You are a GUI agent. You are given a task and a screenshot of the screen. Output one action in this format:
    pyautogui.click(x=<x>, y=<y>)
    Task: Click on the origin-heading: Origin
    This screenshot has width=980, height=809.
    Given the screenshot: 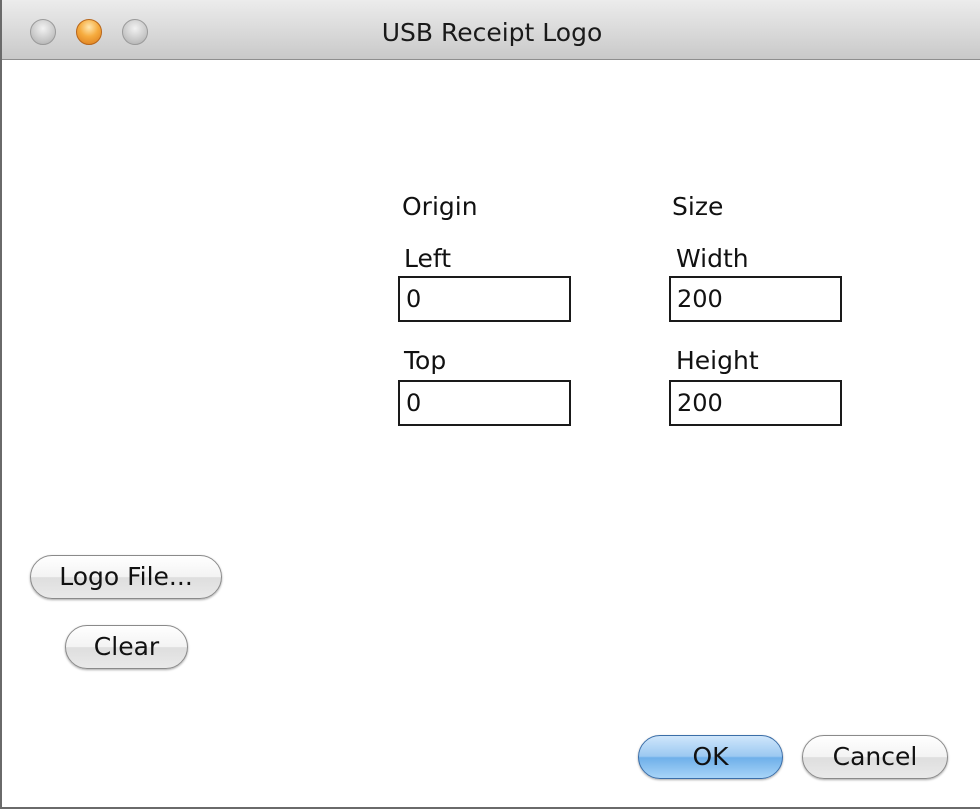 What is the action you would take?
    pyautogui.click(x=440, y=206)
    